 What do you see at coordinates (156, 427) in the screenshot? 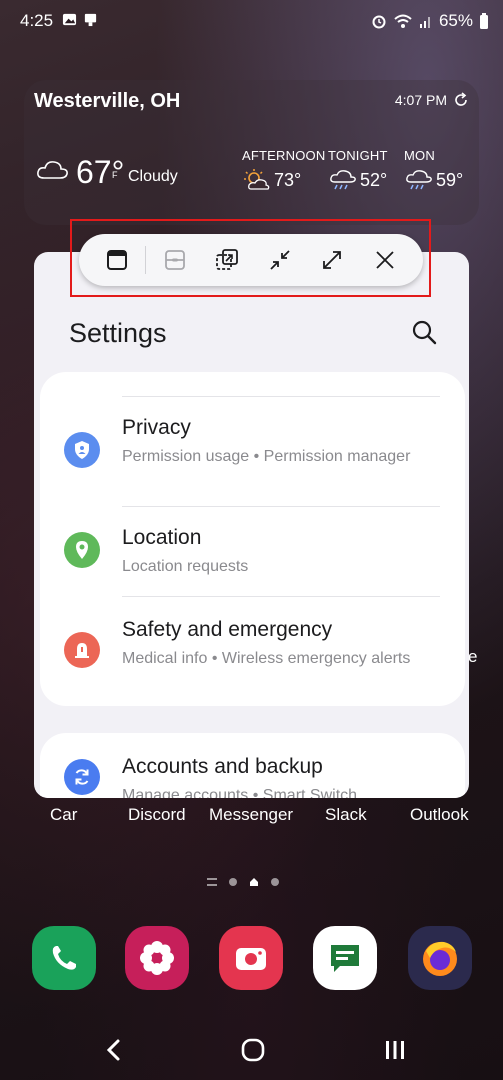
I see `settings-item-title: Privacy` at bounding box center [156, 427].